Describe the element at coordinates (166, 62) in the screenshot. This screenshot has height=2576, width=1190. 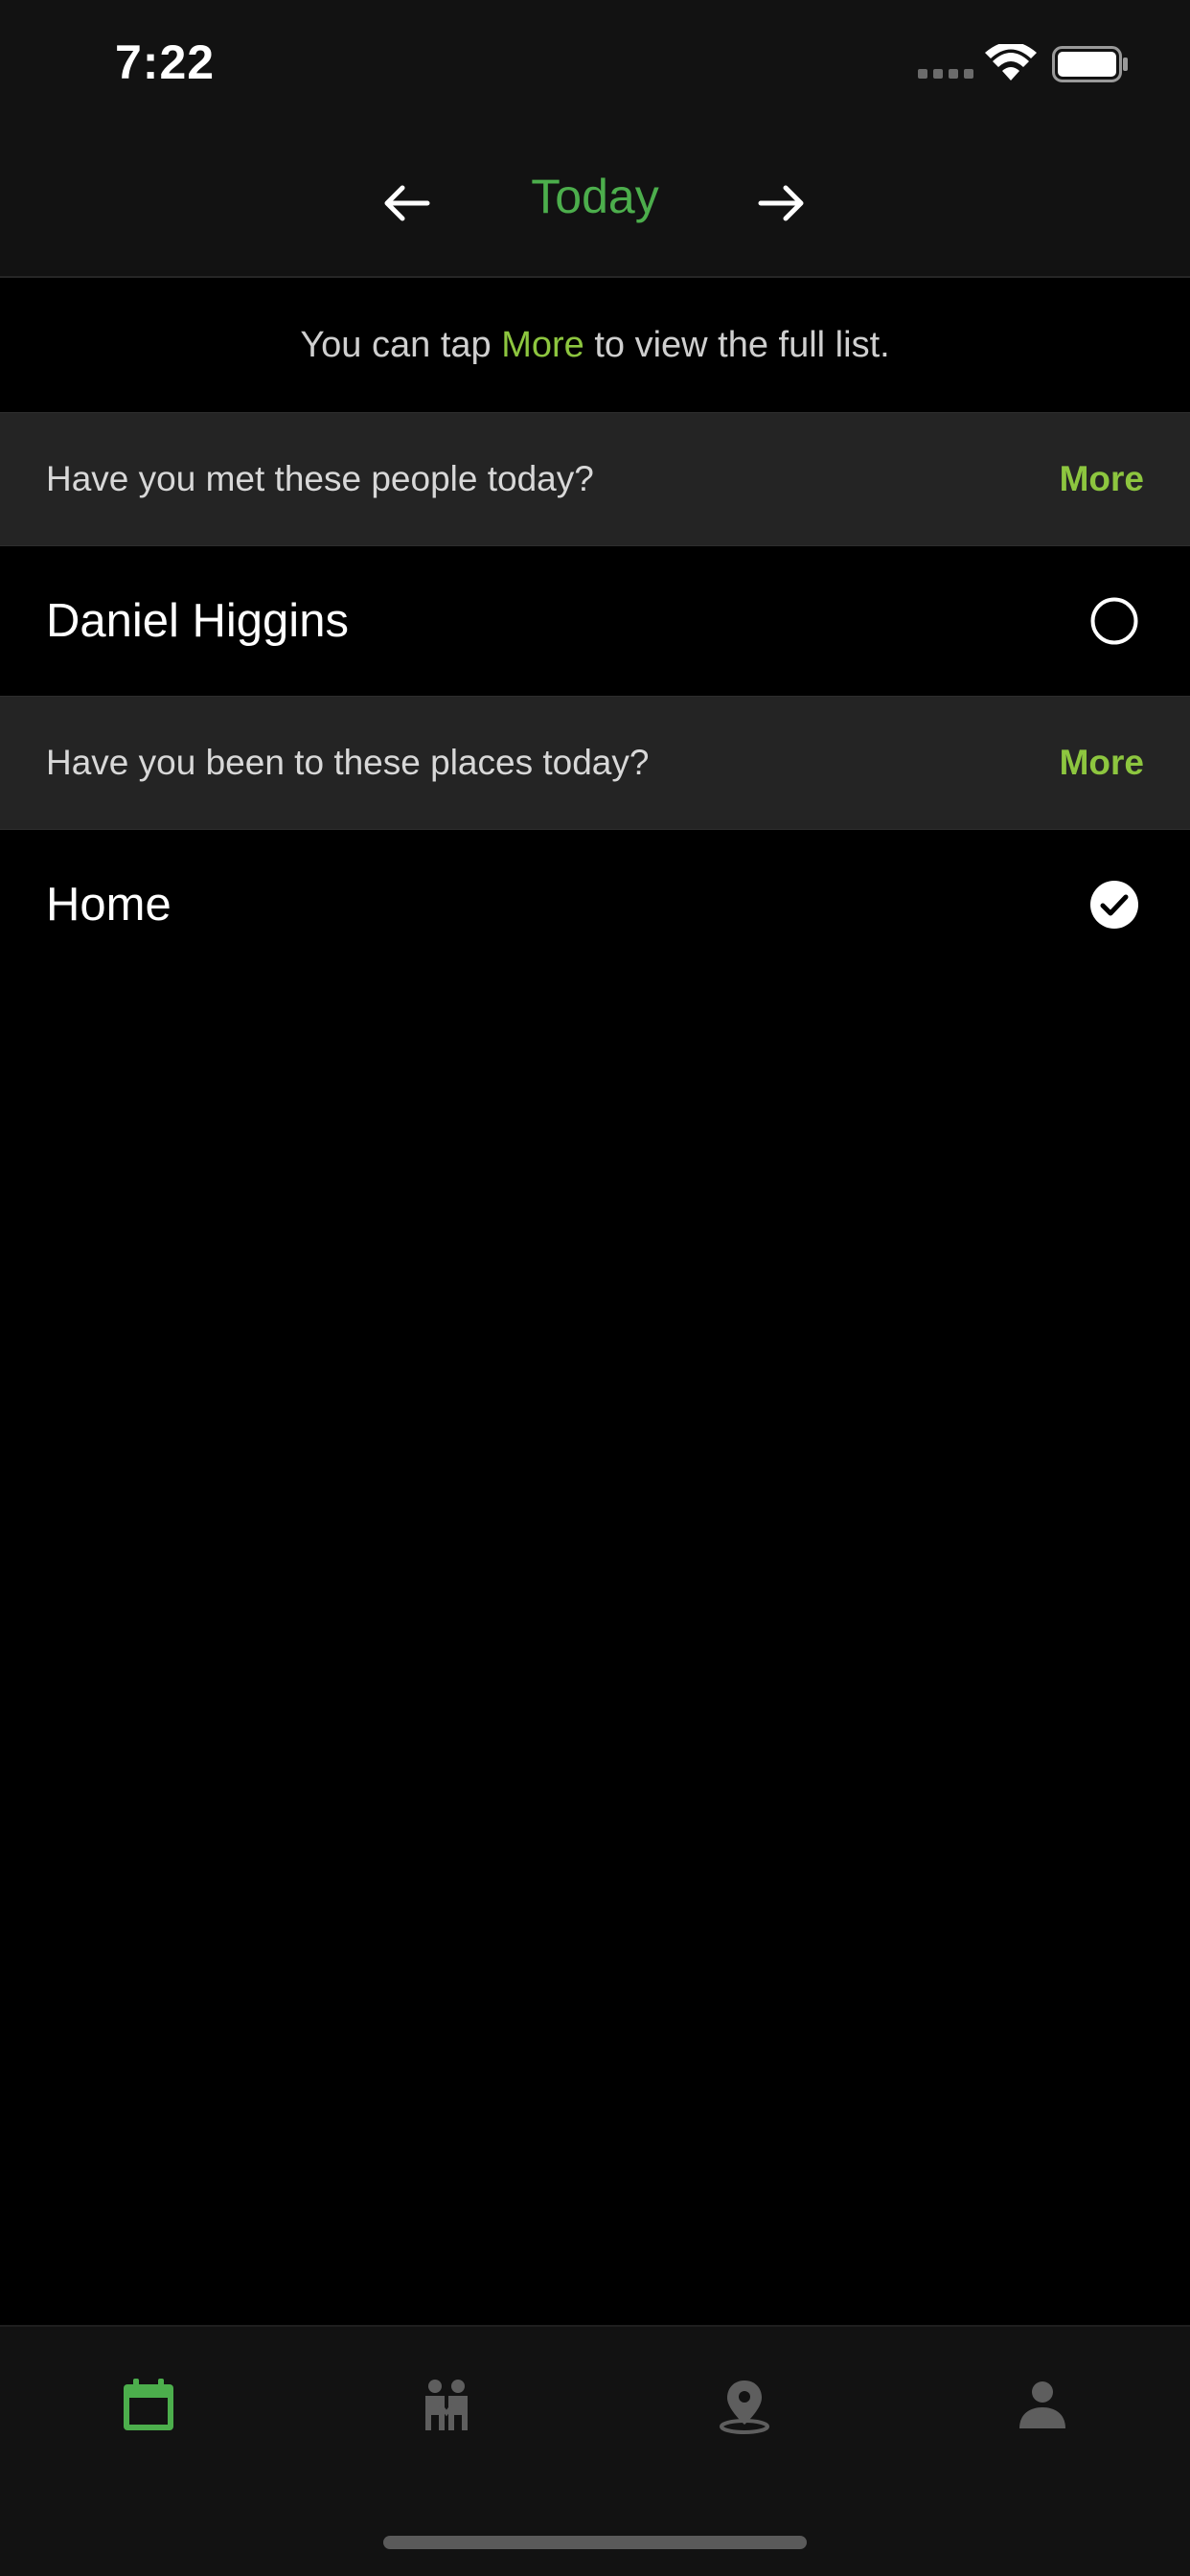
I see `status-time: 7:22` at that location.